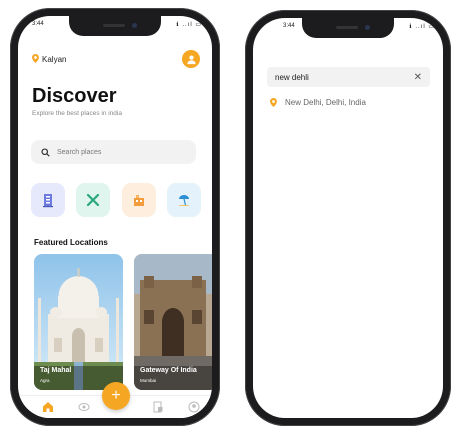 The width and height of the screenshot is (457, 430). I want to click on location-card-gateway-of-india: Gateway Of India Mumbai, so click(173, 322).